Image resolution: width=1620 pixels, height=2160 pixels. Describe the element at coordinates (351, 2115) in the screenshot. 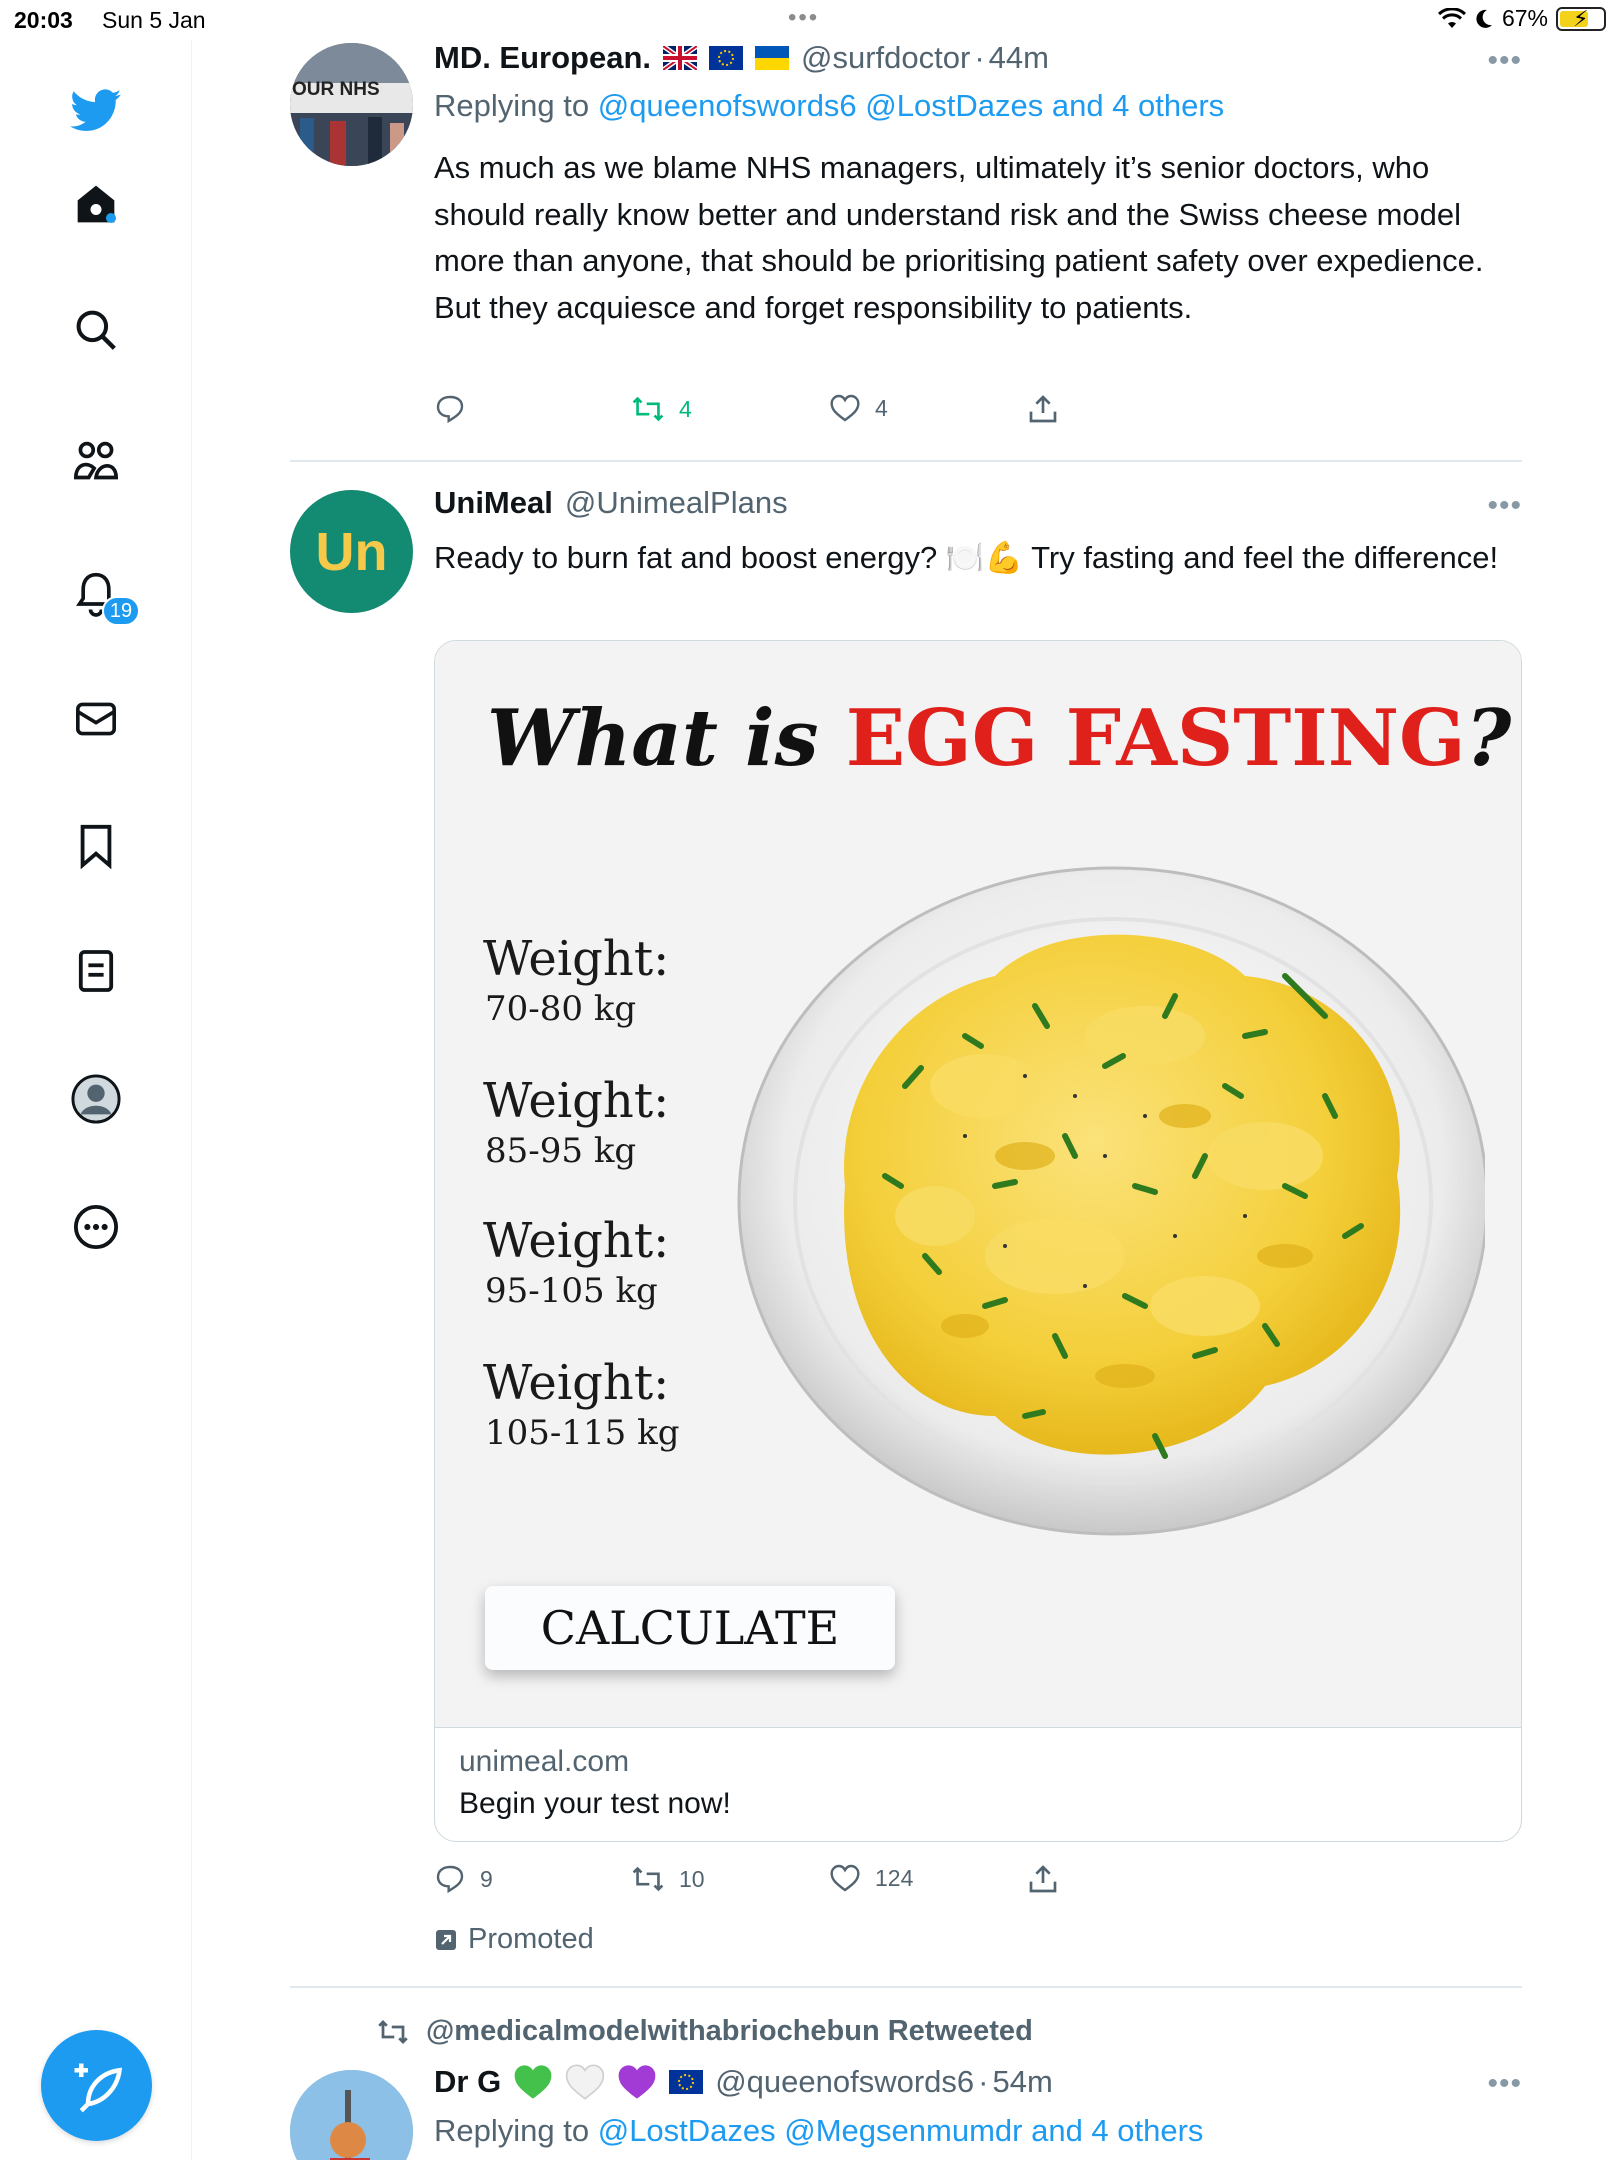

I see `avatar` at that location.